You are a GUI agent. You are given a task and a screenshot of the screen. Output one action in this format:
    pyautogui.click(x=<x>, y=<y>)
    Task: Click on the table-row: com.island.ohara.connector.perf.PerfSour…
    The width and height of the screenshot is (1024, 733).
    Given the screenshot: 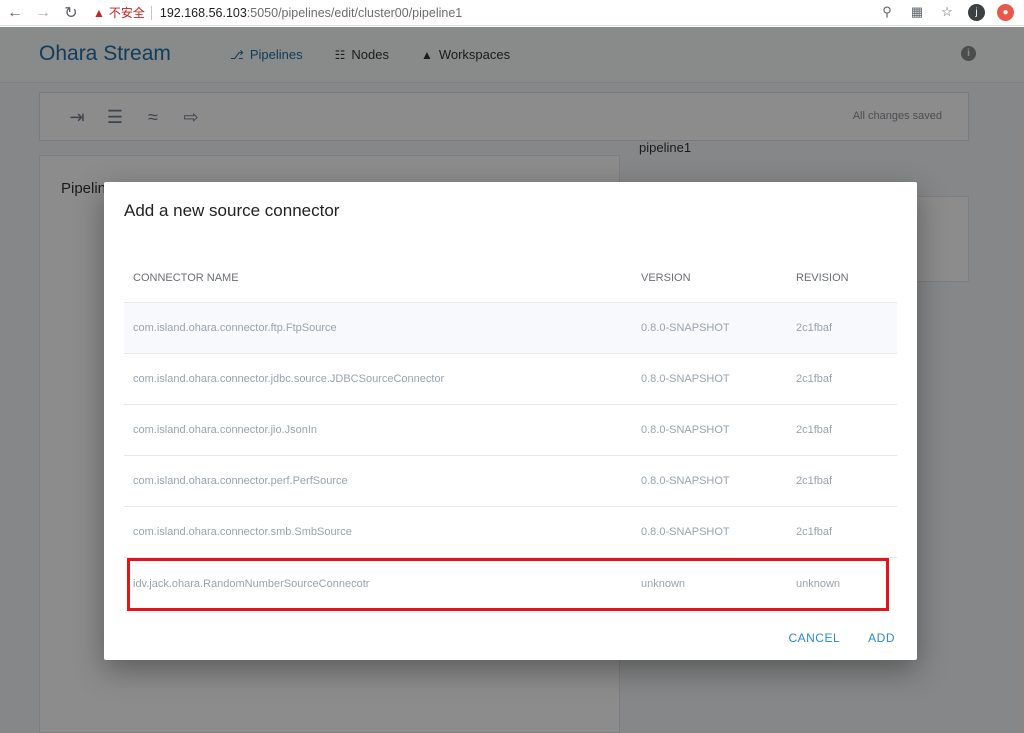 What is the action you would take?
    pyautogui.click(x=510, y=481)
    